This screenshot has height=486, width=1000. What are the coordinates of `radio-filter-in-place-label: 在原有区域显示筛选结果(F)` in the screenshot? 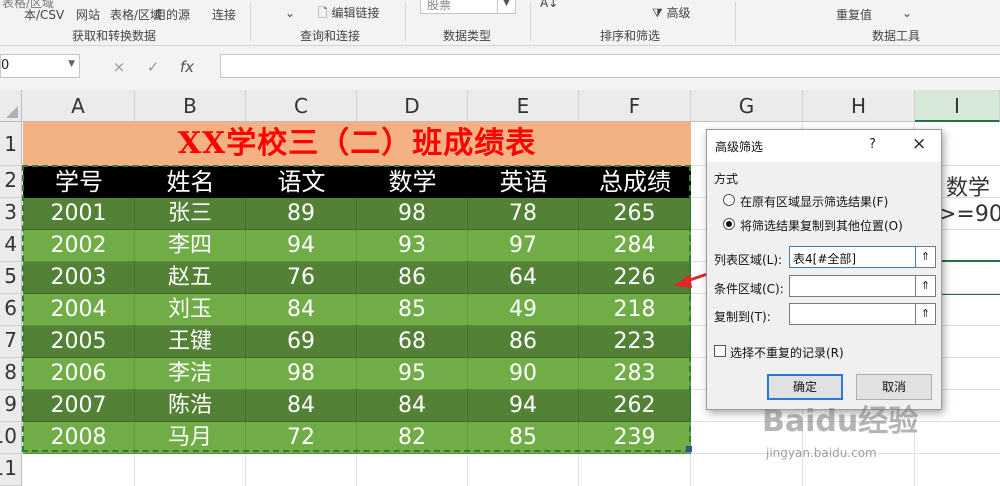 It's located at (814, 201).